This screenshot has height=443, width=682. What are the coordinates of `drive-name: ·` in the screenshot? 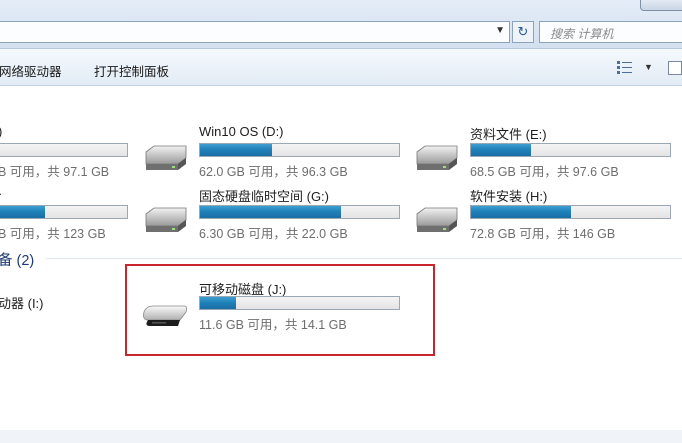 It's located at (1, 193).